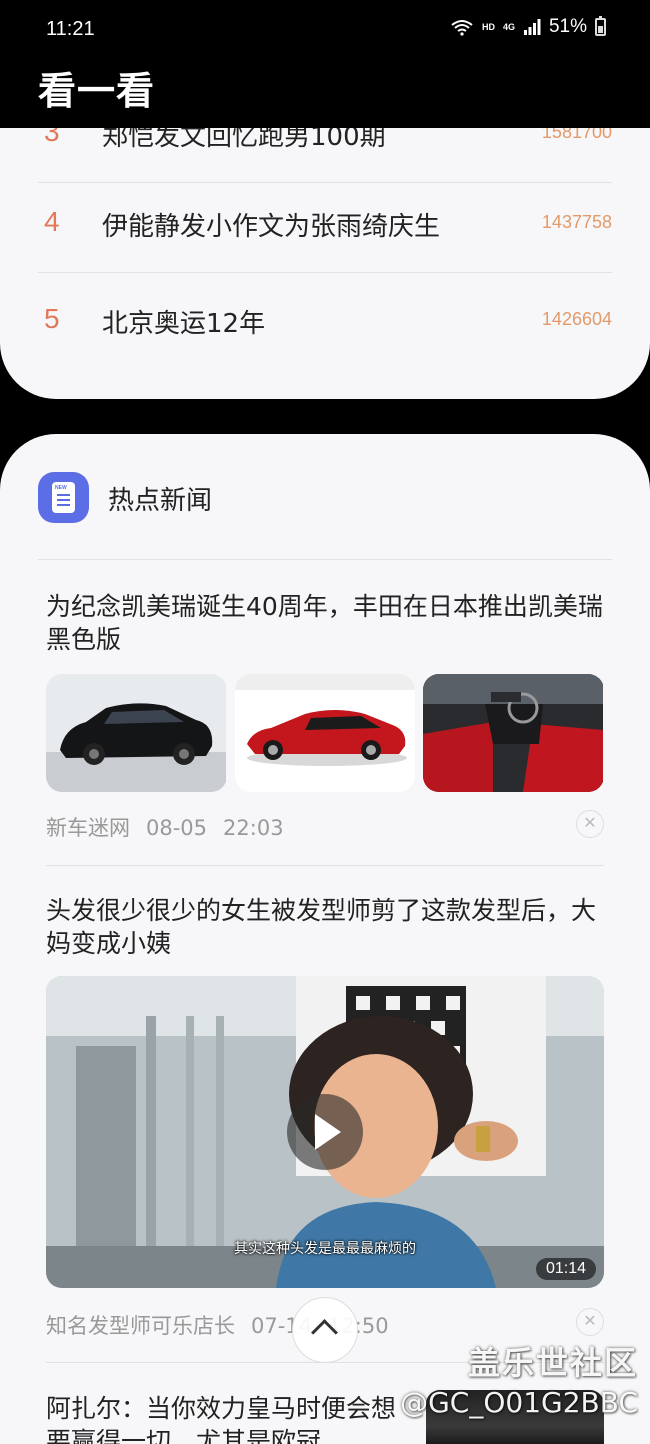 This screenshot has width=650, height=1444. I want to click on battery-percent: 51%, so click(567, 26).